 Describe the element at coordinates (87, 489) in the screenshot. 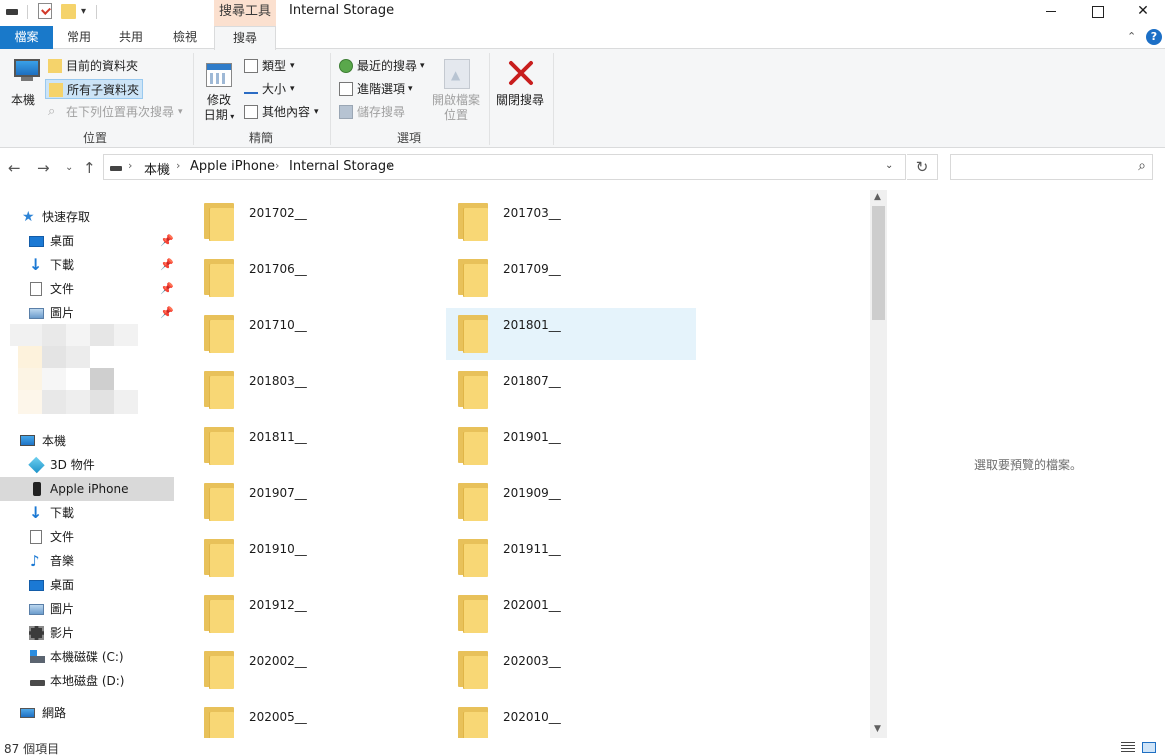

I see `nav-apple-iphone: Apple iPhone` at that location.